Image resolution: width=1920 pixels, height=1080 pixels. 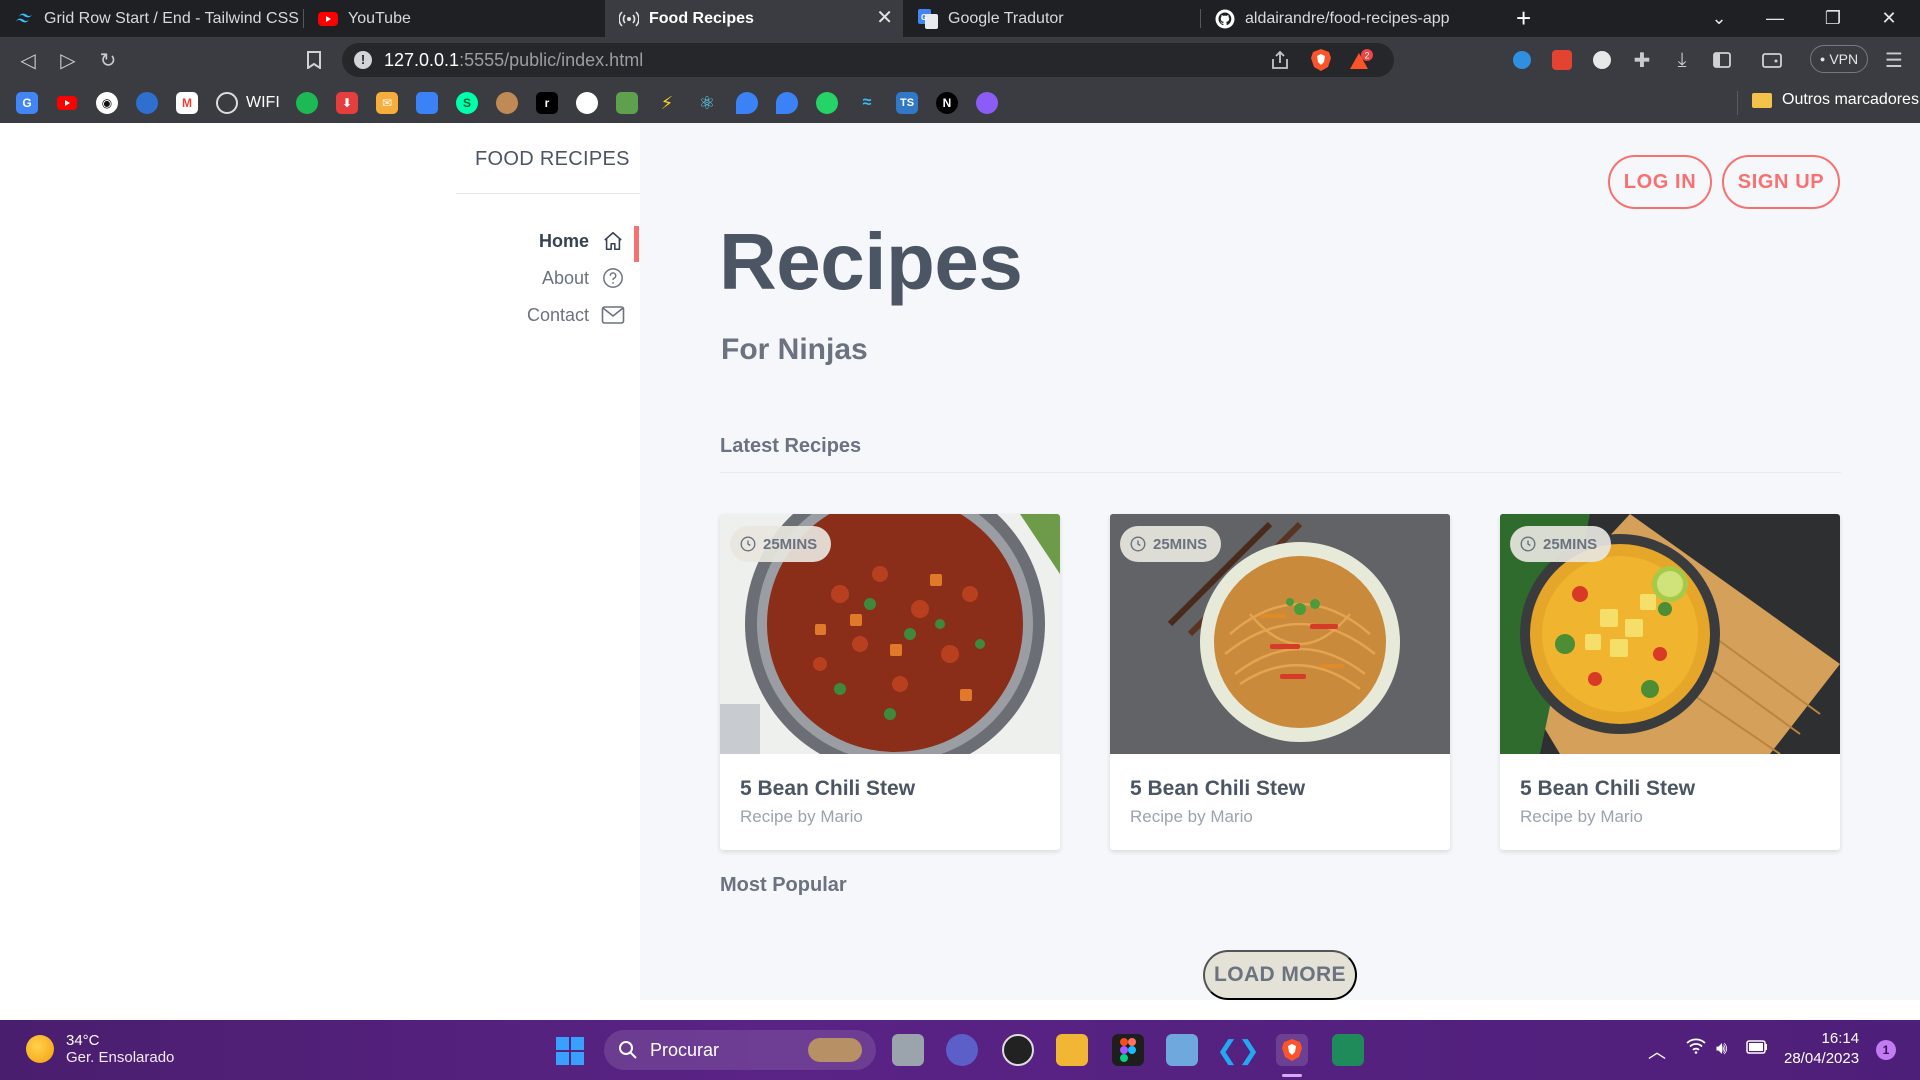 I want to click on bookmark-blue-drop2-icon, so click(x=787, y=103).